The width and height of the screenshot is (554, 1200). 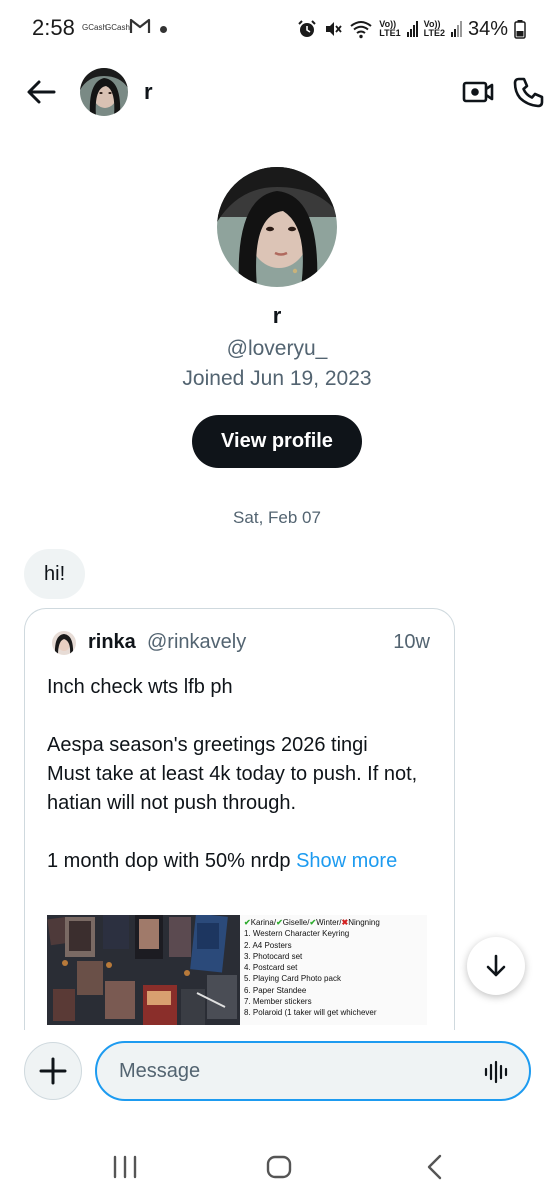 What do you see at coordinates (487, 28) in the screenshot?
I see `battery-percent: 34%` at bounding box center [487, 28].